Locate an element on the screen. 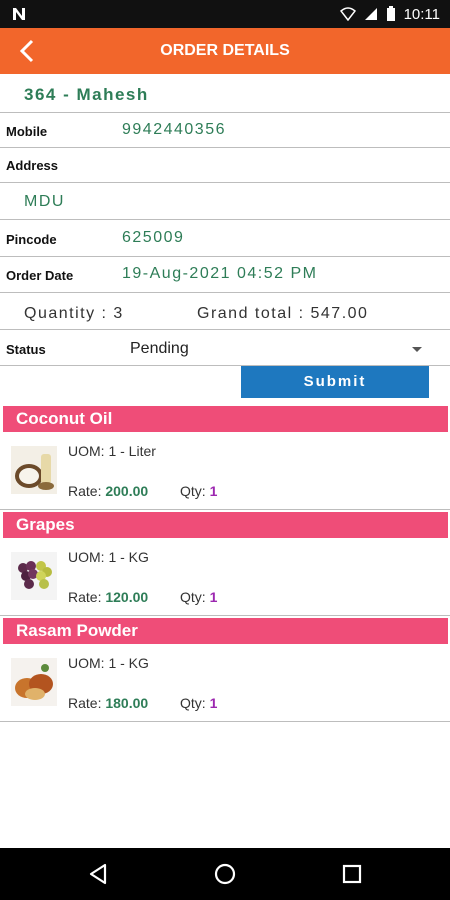  home-nav-icon is located at coordinates (225, 874).